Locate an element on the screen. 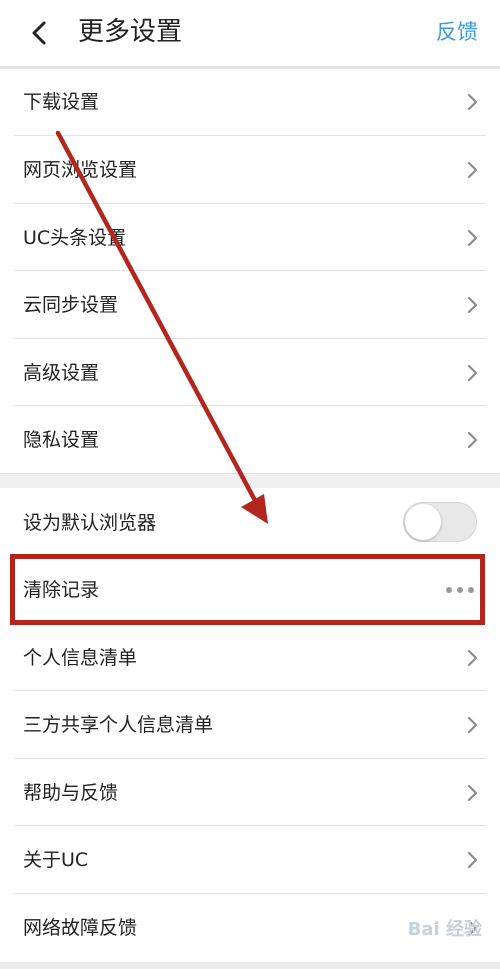 The height and width of the screenshot is (969, 500). settings-item-label: UC头条设置 is located at coordinates (75, 238).